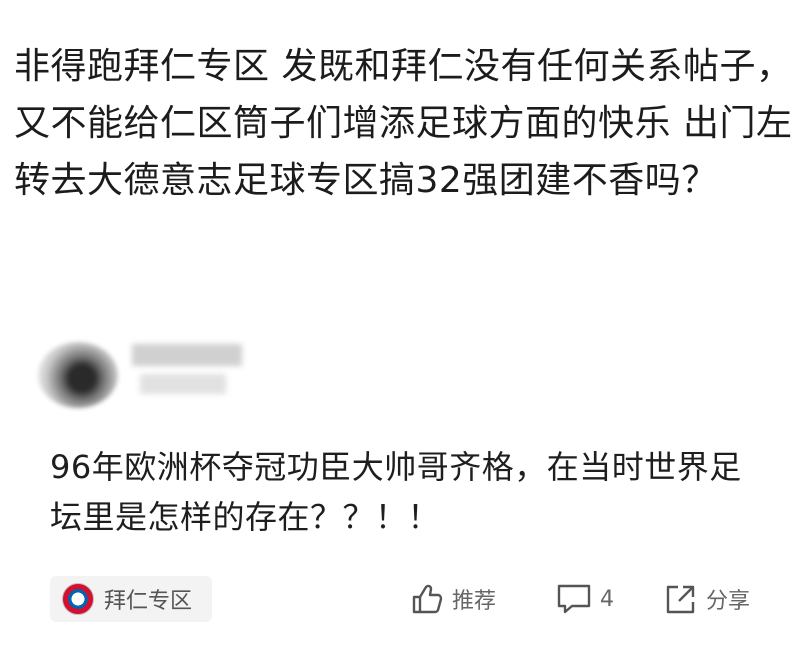  I want to click on recommend-button: 推荐, so click(453, 599).